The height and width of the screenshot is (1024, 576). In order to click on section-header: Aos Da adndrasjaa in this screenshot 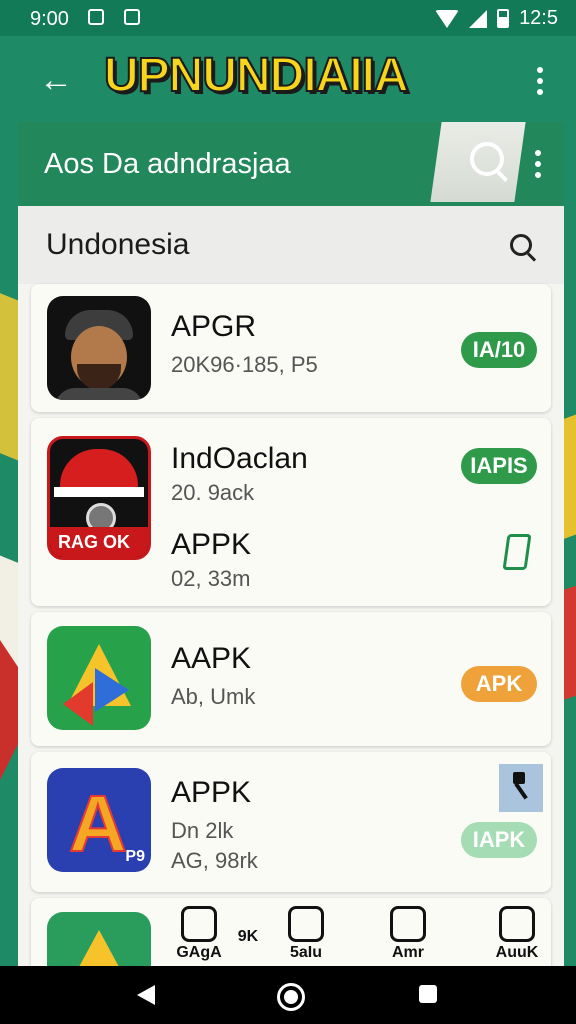, I will do `click(291, 164)`.